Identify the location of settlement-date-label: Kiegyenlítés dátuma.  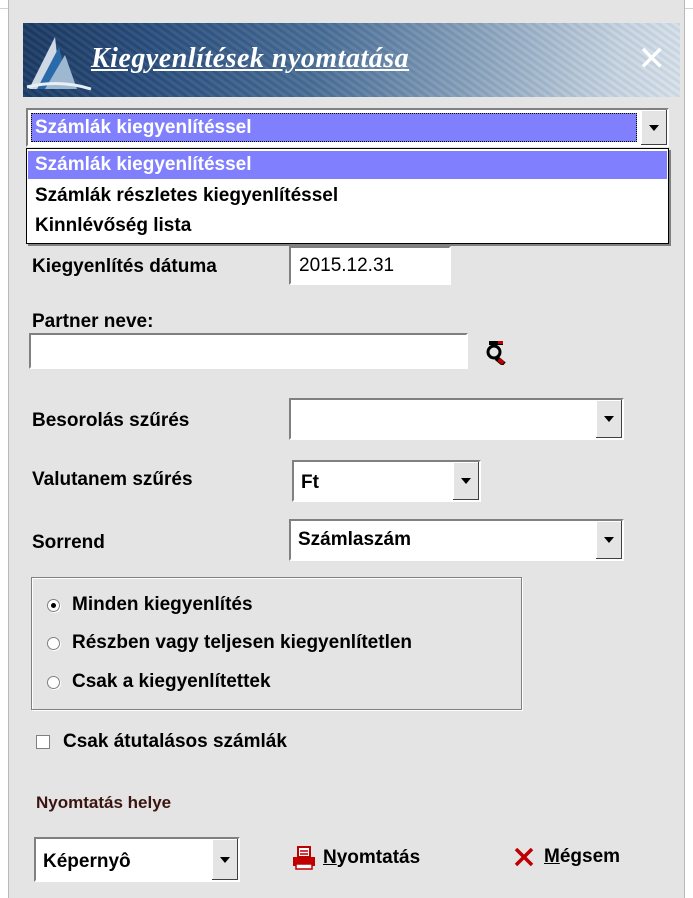
(124, 266).